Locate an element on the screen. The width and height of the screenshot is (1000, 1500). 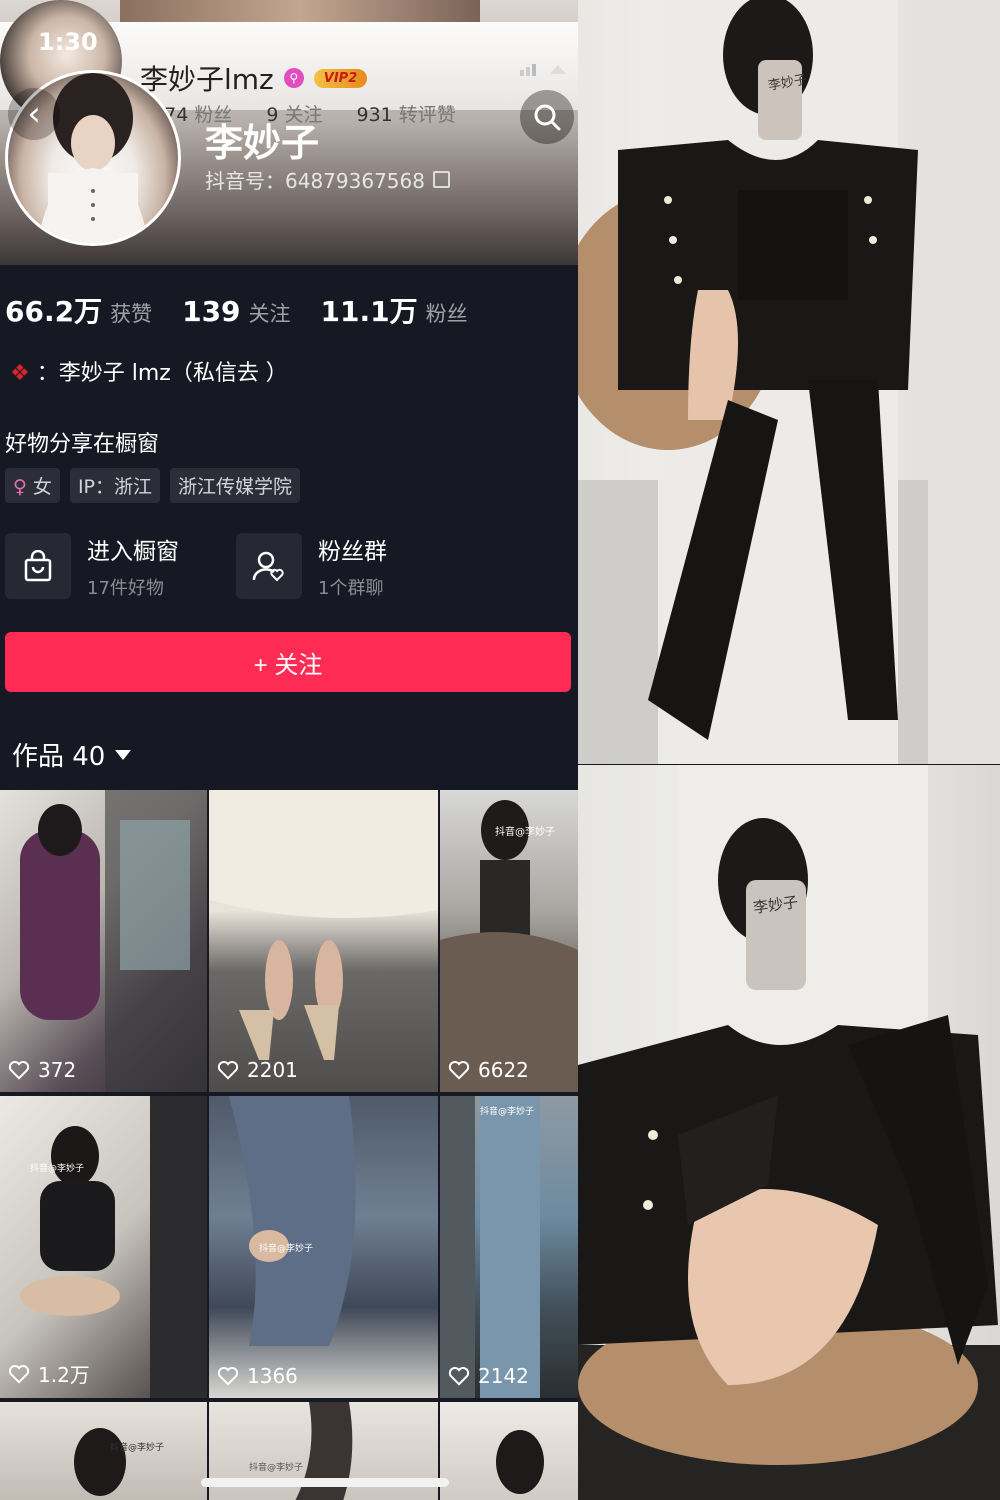
scarf-emoji-icon: ❖ is located at coordinates (20, 373).